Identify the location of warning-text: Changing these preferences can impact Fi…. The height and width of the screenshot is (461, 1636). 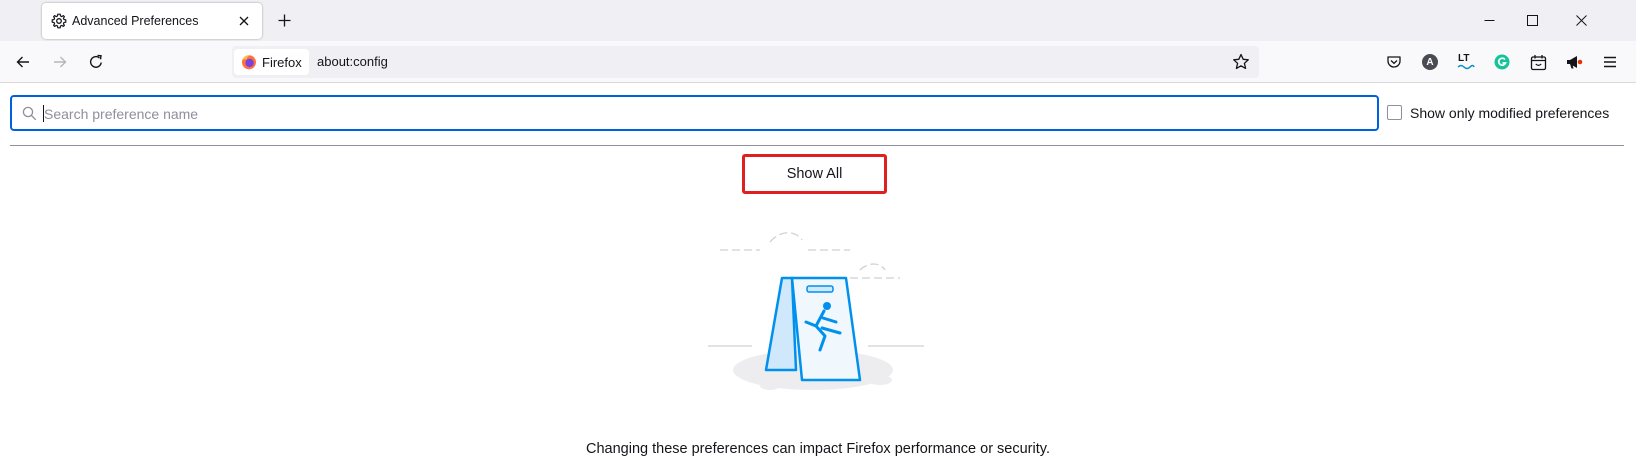
(818, 449).